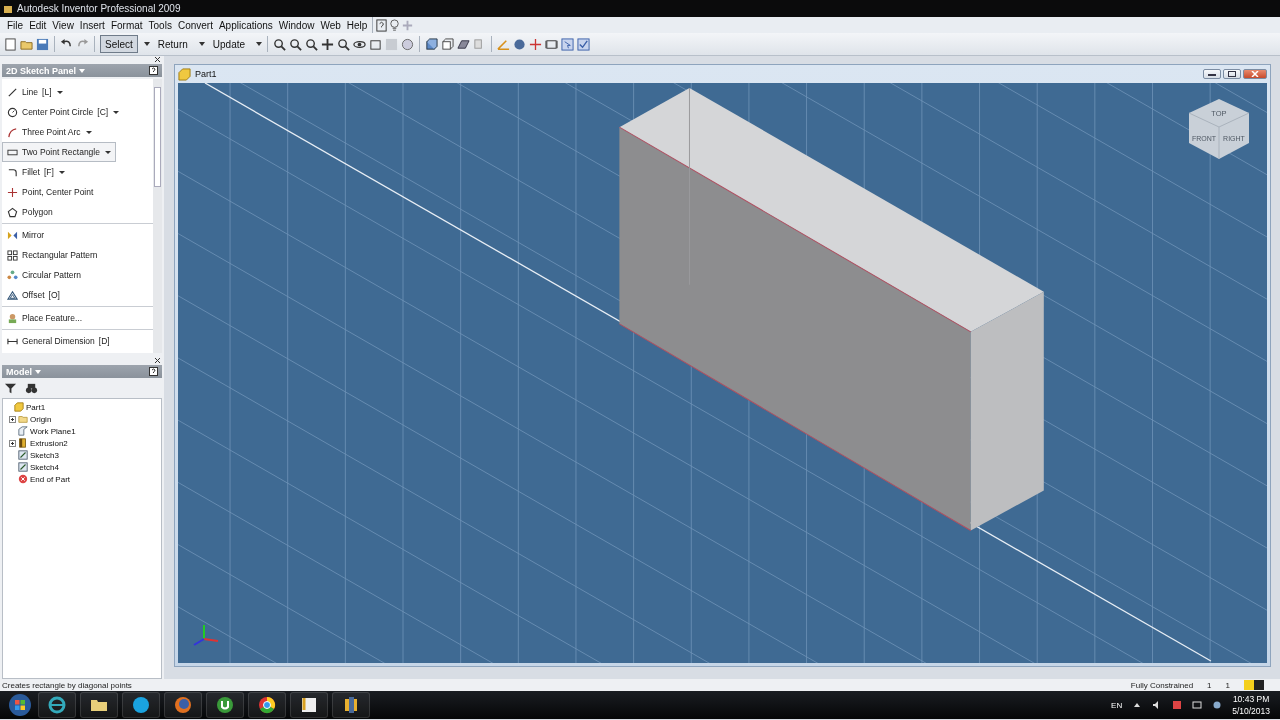 This screenshot has width=1280, height=720. What do you see at coordinates (54, 212) in the screenshot?
I see `tool-item: Polygon` at bounding box center [54, 212].